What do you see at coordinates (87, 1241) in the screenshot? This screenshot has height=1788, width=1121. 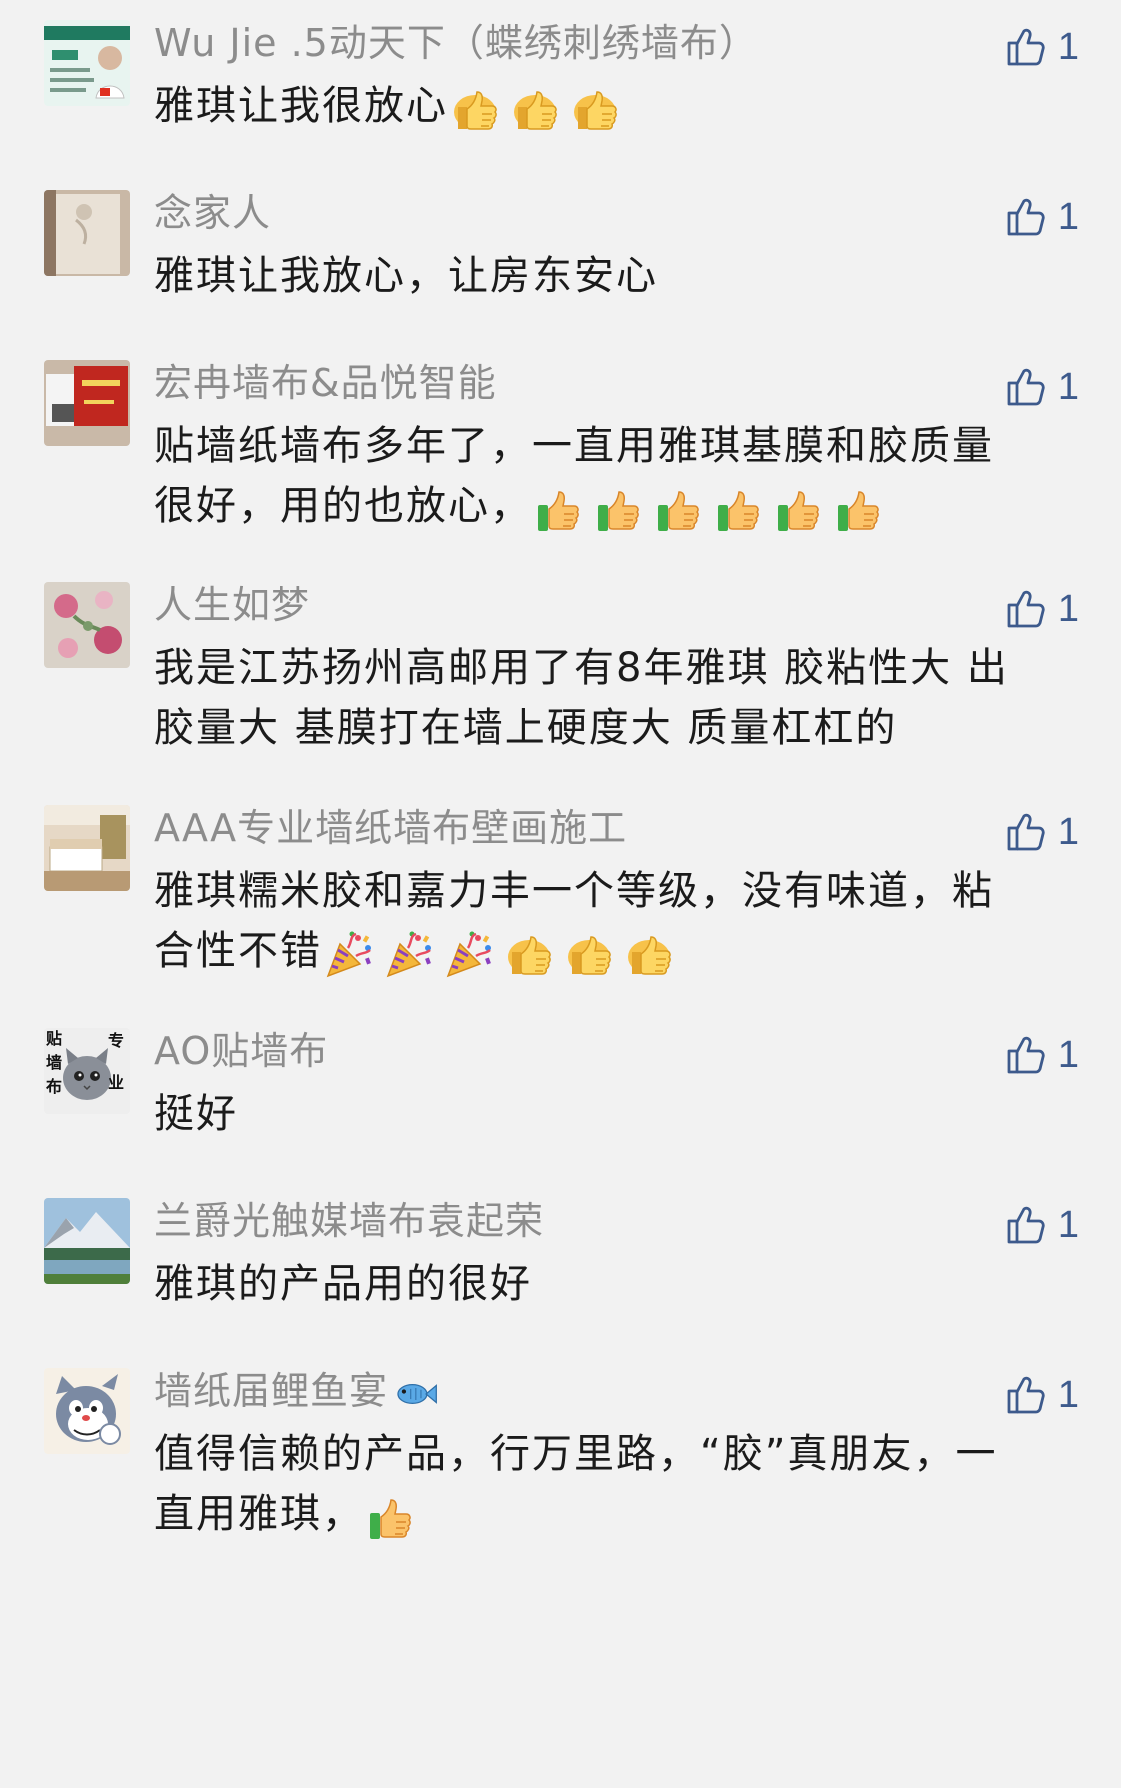 I see `mountain-lake-avatar` at bounding box center [87, 1241].